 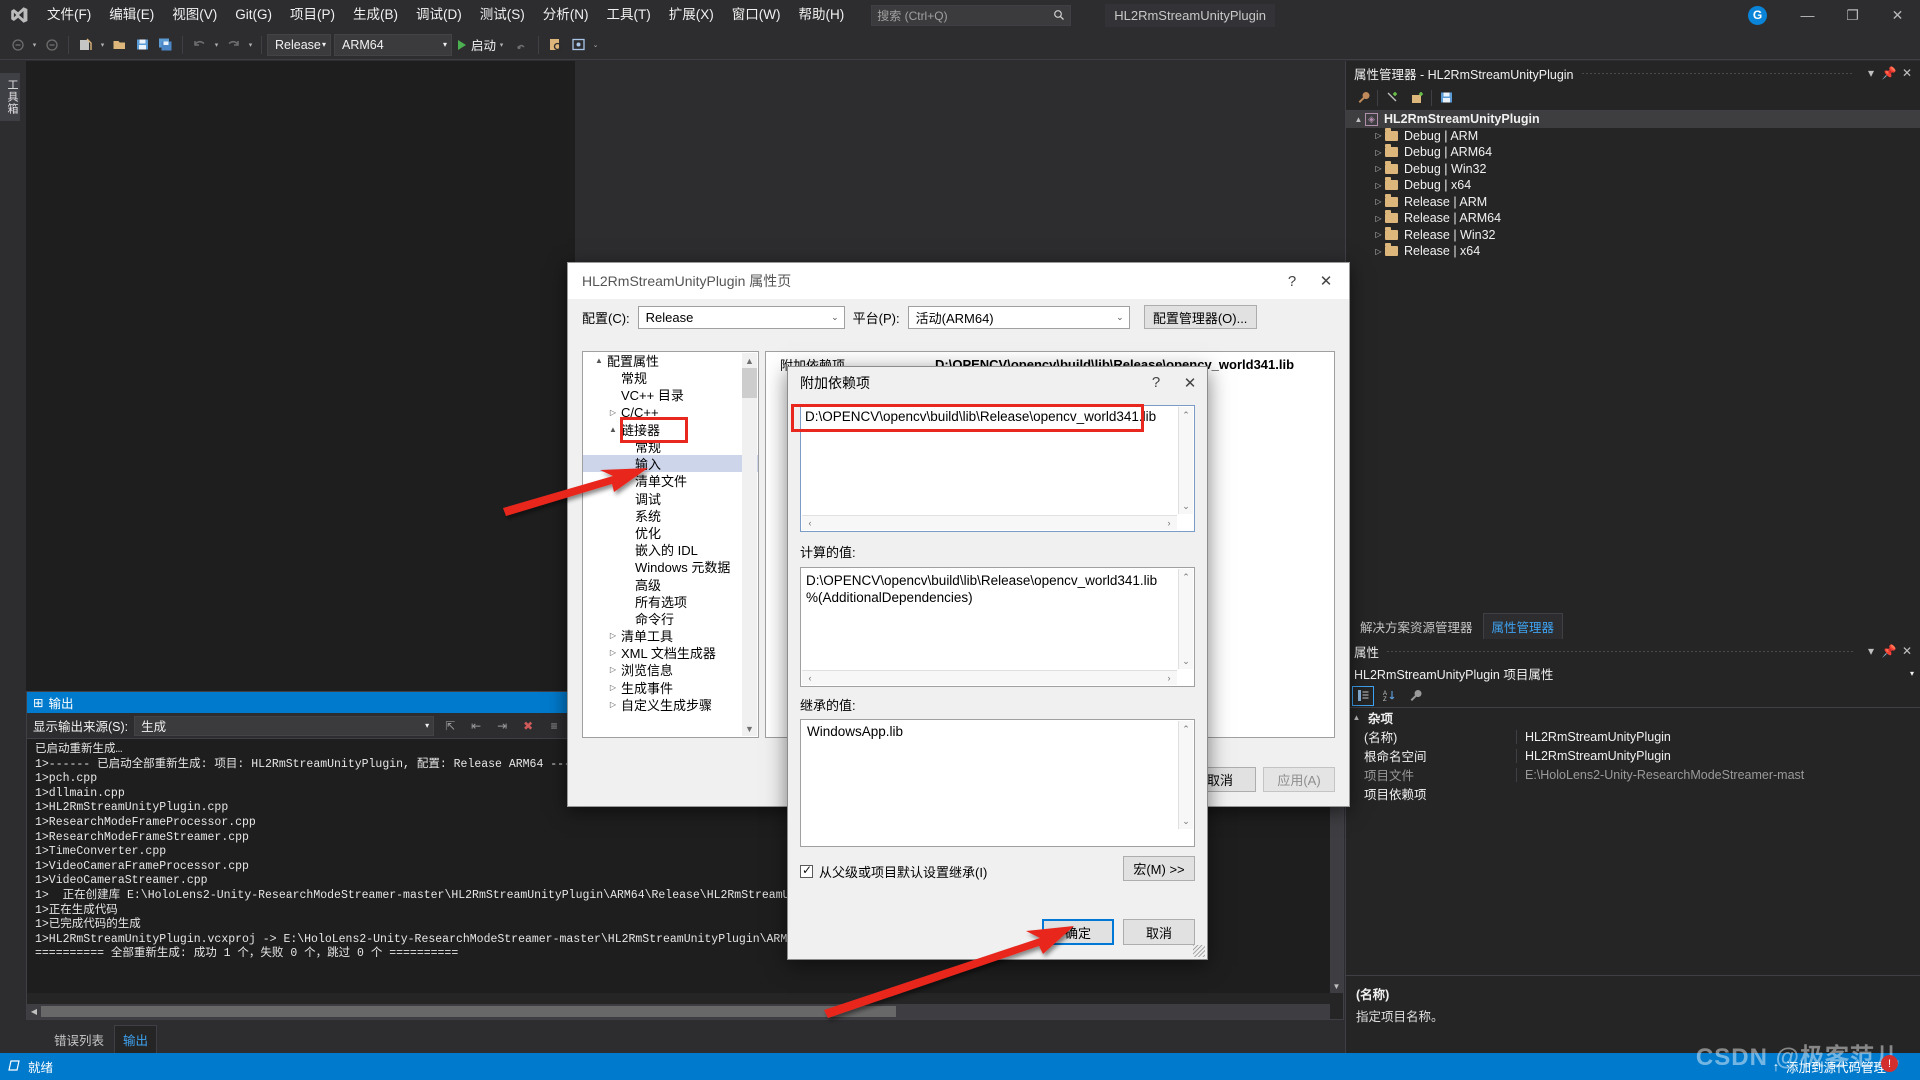 I want to click on help-icon: ?, so click(x=1292, y=281).